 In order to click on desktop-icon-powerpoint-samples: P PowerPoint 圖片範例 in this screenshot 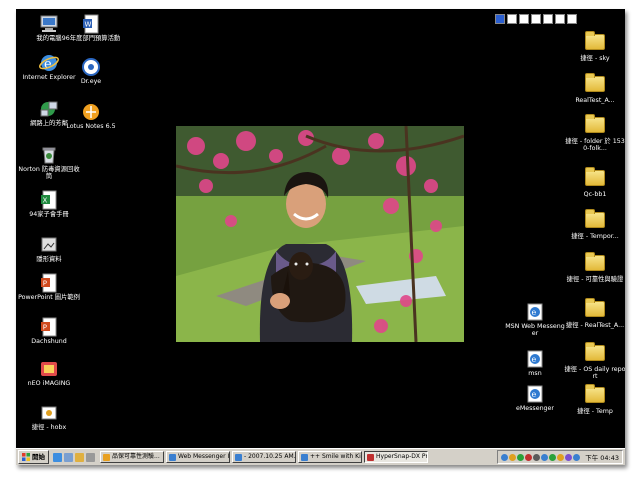, I will do `click(49, 287)`.